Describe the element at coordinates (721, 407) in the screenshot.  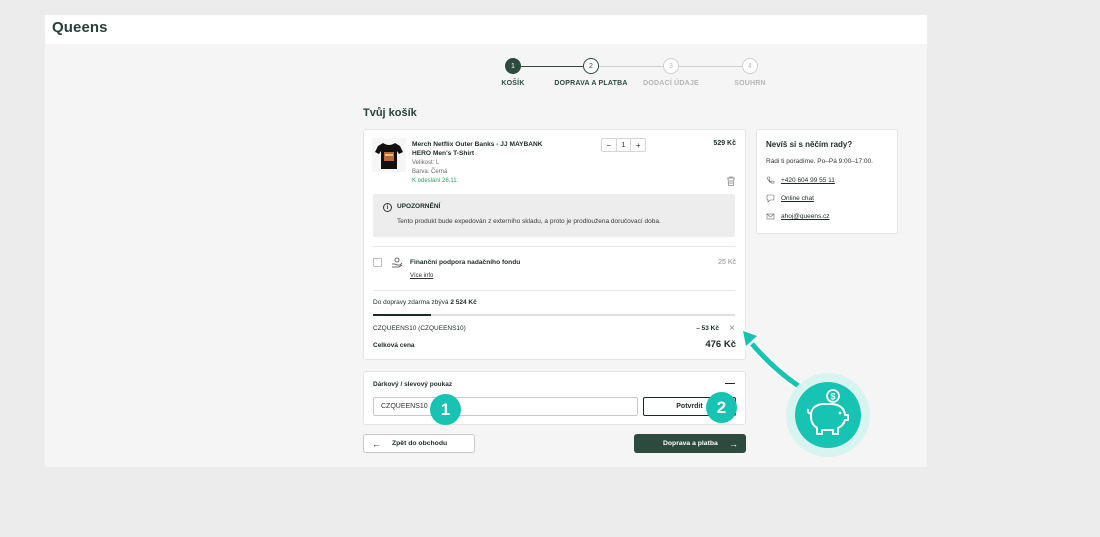
I see `annotation-badge-2: 2` at that location.